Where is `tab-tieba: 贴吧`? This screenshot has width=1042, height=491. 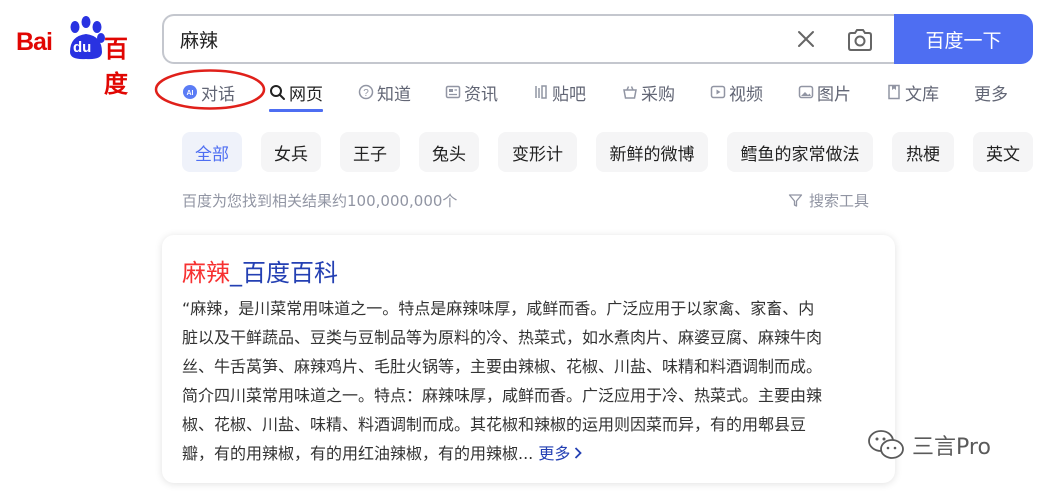 tab-tieba: 贴吧 is located at coordinates (559, 92).